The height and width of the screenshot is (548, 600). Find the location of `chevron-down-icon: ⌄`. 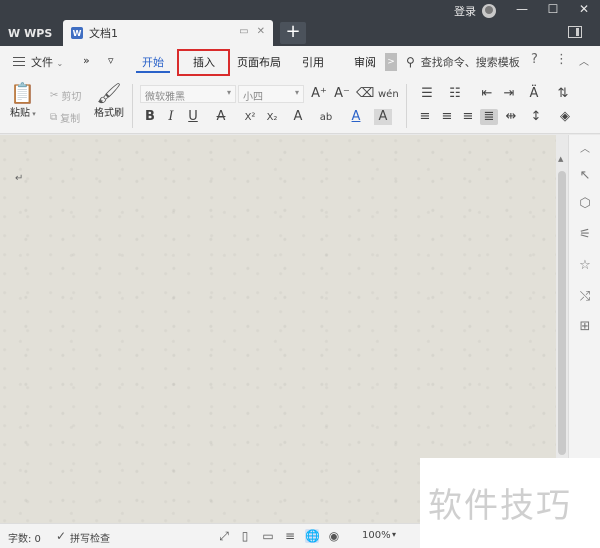

chevron-down-icon: ⌄ is located at coordinates (60, 63).